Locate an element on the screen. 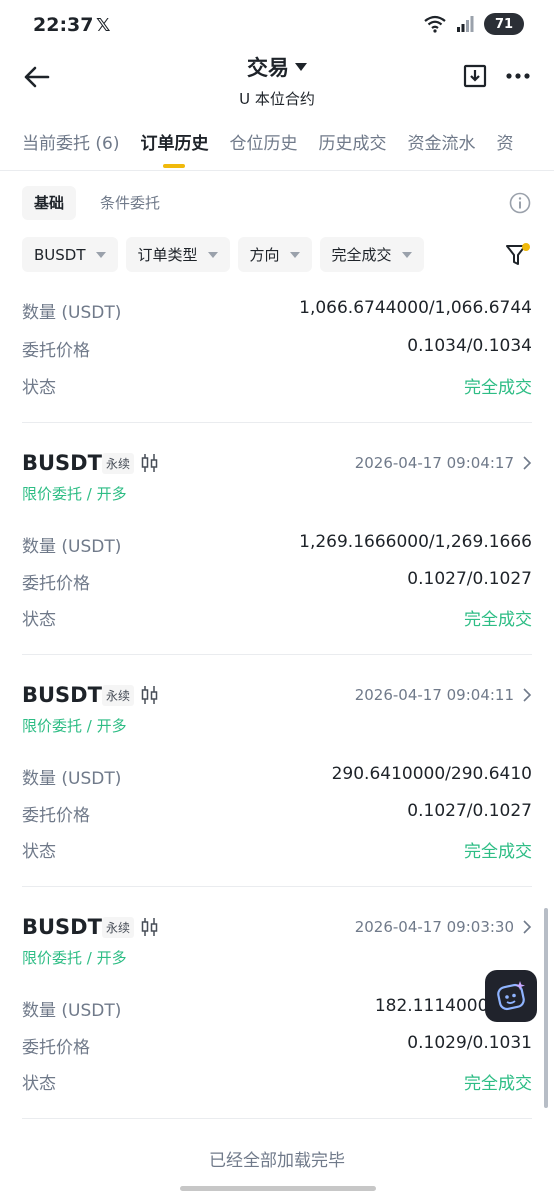 Image resolution: width=554 pixels, height=1200 pixels. more-options-icon is located at coordinates (518, 76).